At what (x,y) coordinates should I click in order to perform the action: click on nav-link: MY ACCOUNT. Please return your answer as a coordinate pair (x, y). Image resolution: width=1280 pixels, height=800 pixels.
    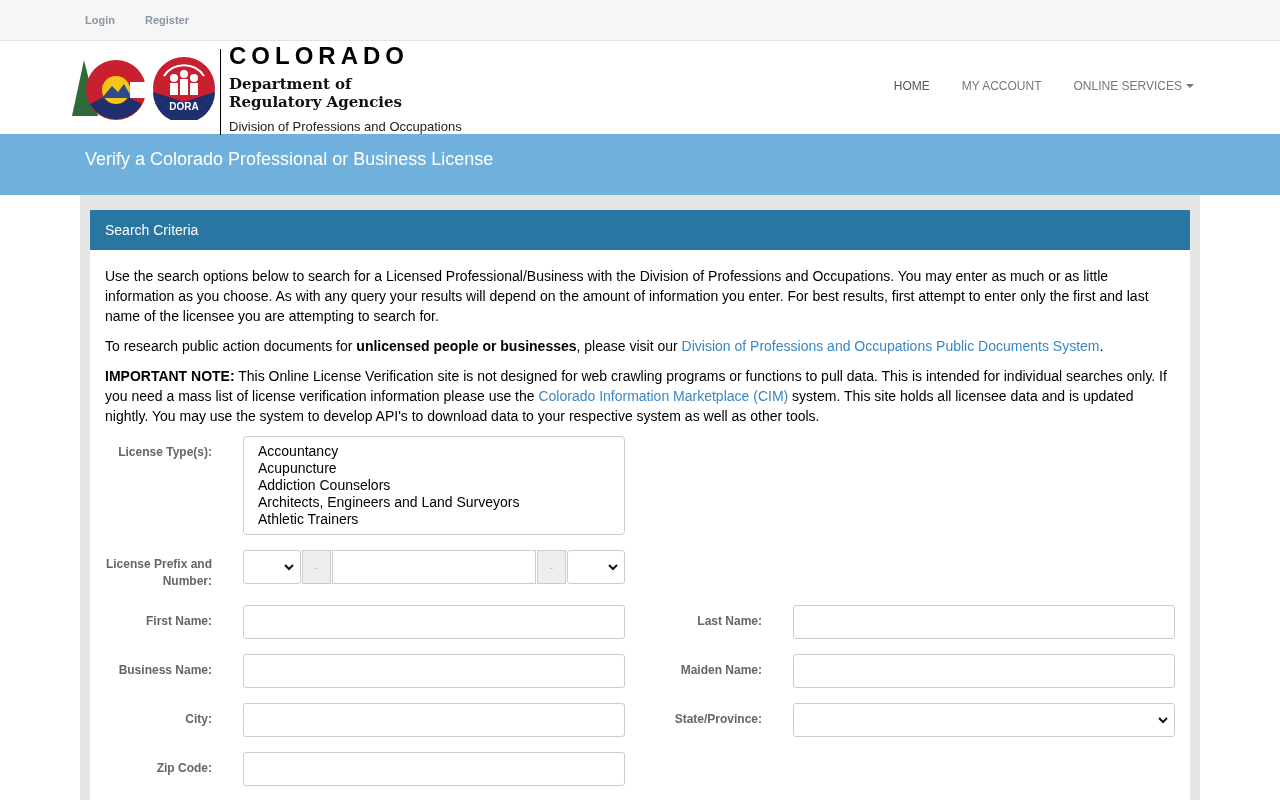
    Looking at the image, I should click on (1001, 85).